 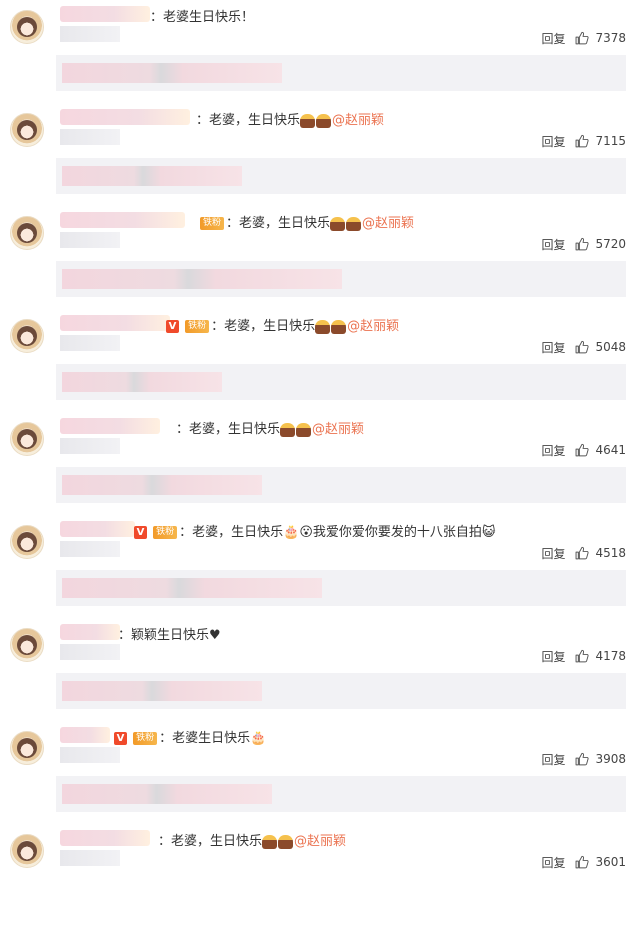 I want to click on comment-actions: 回复 7378, so click(x=583, y=38).